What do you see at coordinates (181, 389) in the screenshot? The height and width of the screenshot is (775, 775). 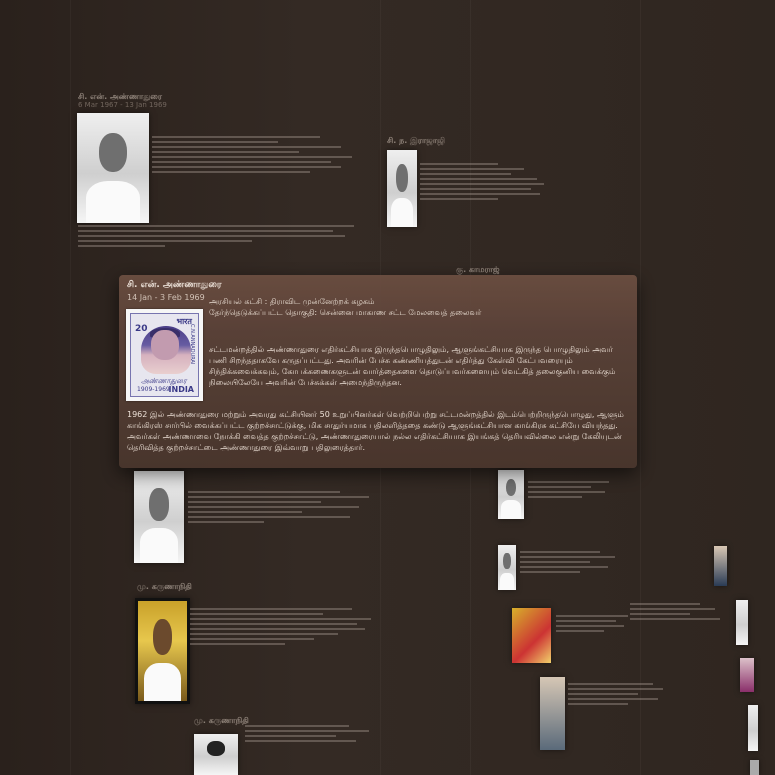 I see `stamp-india: INDIA` at bounding box center [181, 389].